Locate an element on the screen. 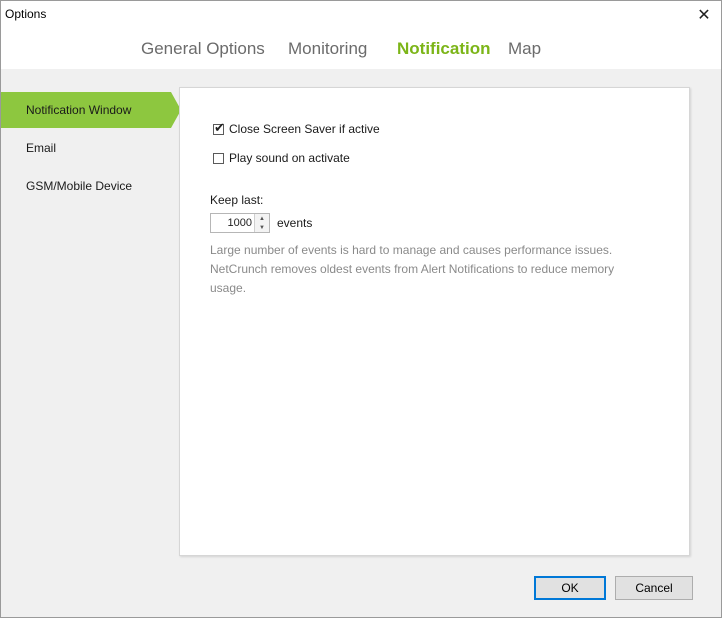  chevron-down-icon: ▼ is located at coordinates (262, 227).